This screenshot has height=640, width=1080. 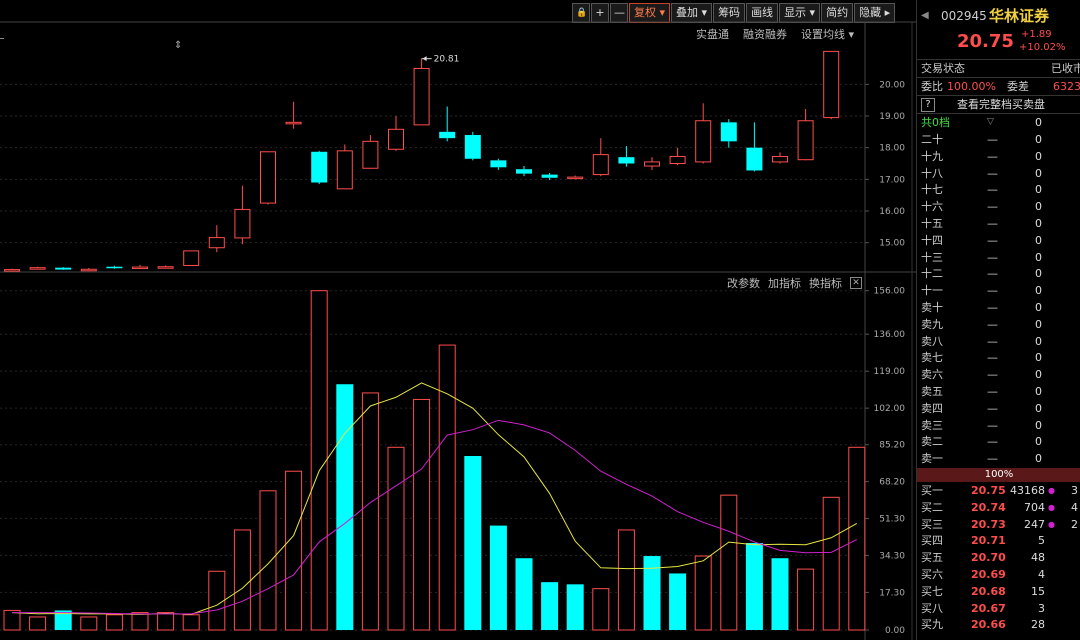 What do you see at coordinates (932, 408) in the screenshot?
I see `level-label: 卖四` at bounding box center [932, 408].